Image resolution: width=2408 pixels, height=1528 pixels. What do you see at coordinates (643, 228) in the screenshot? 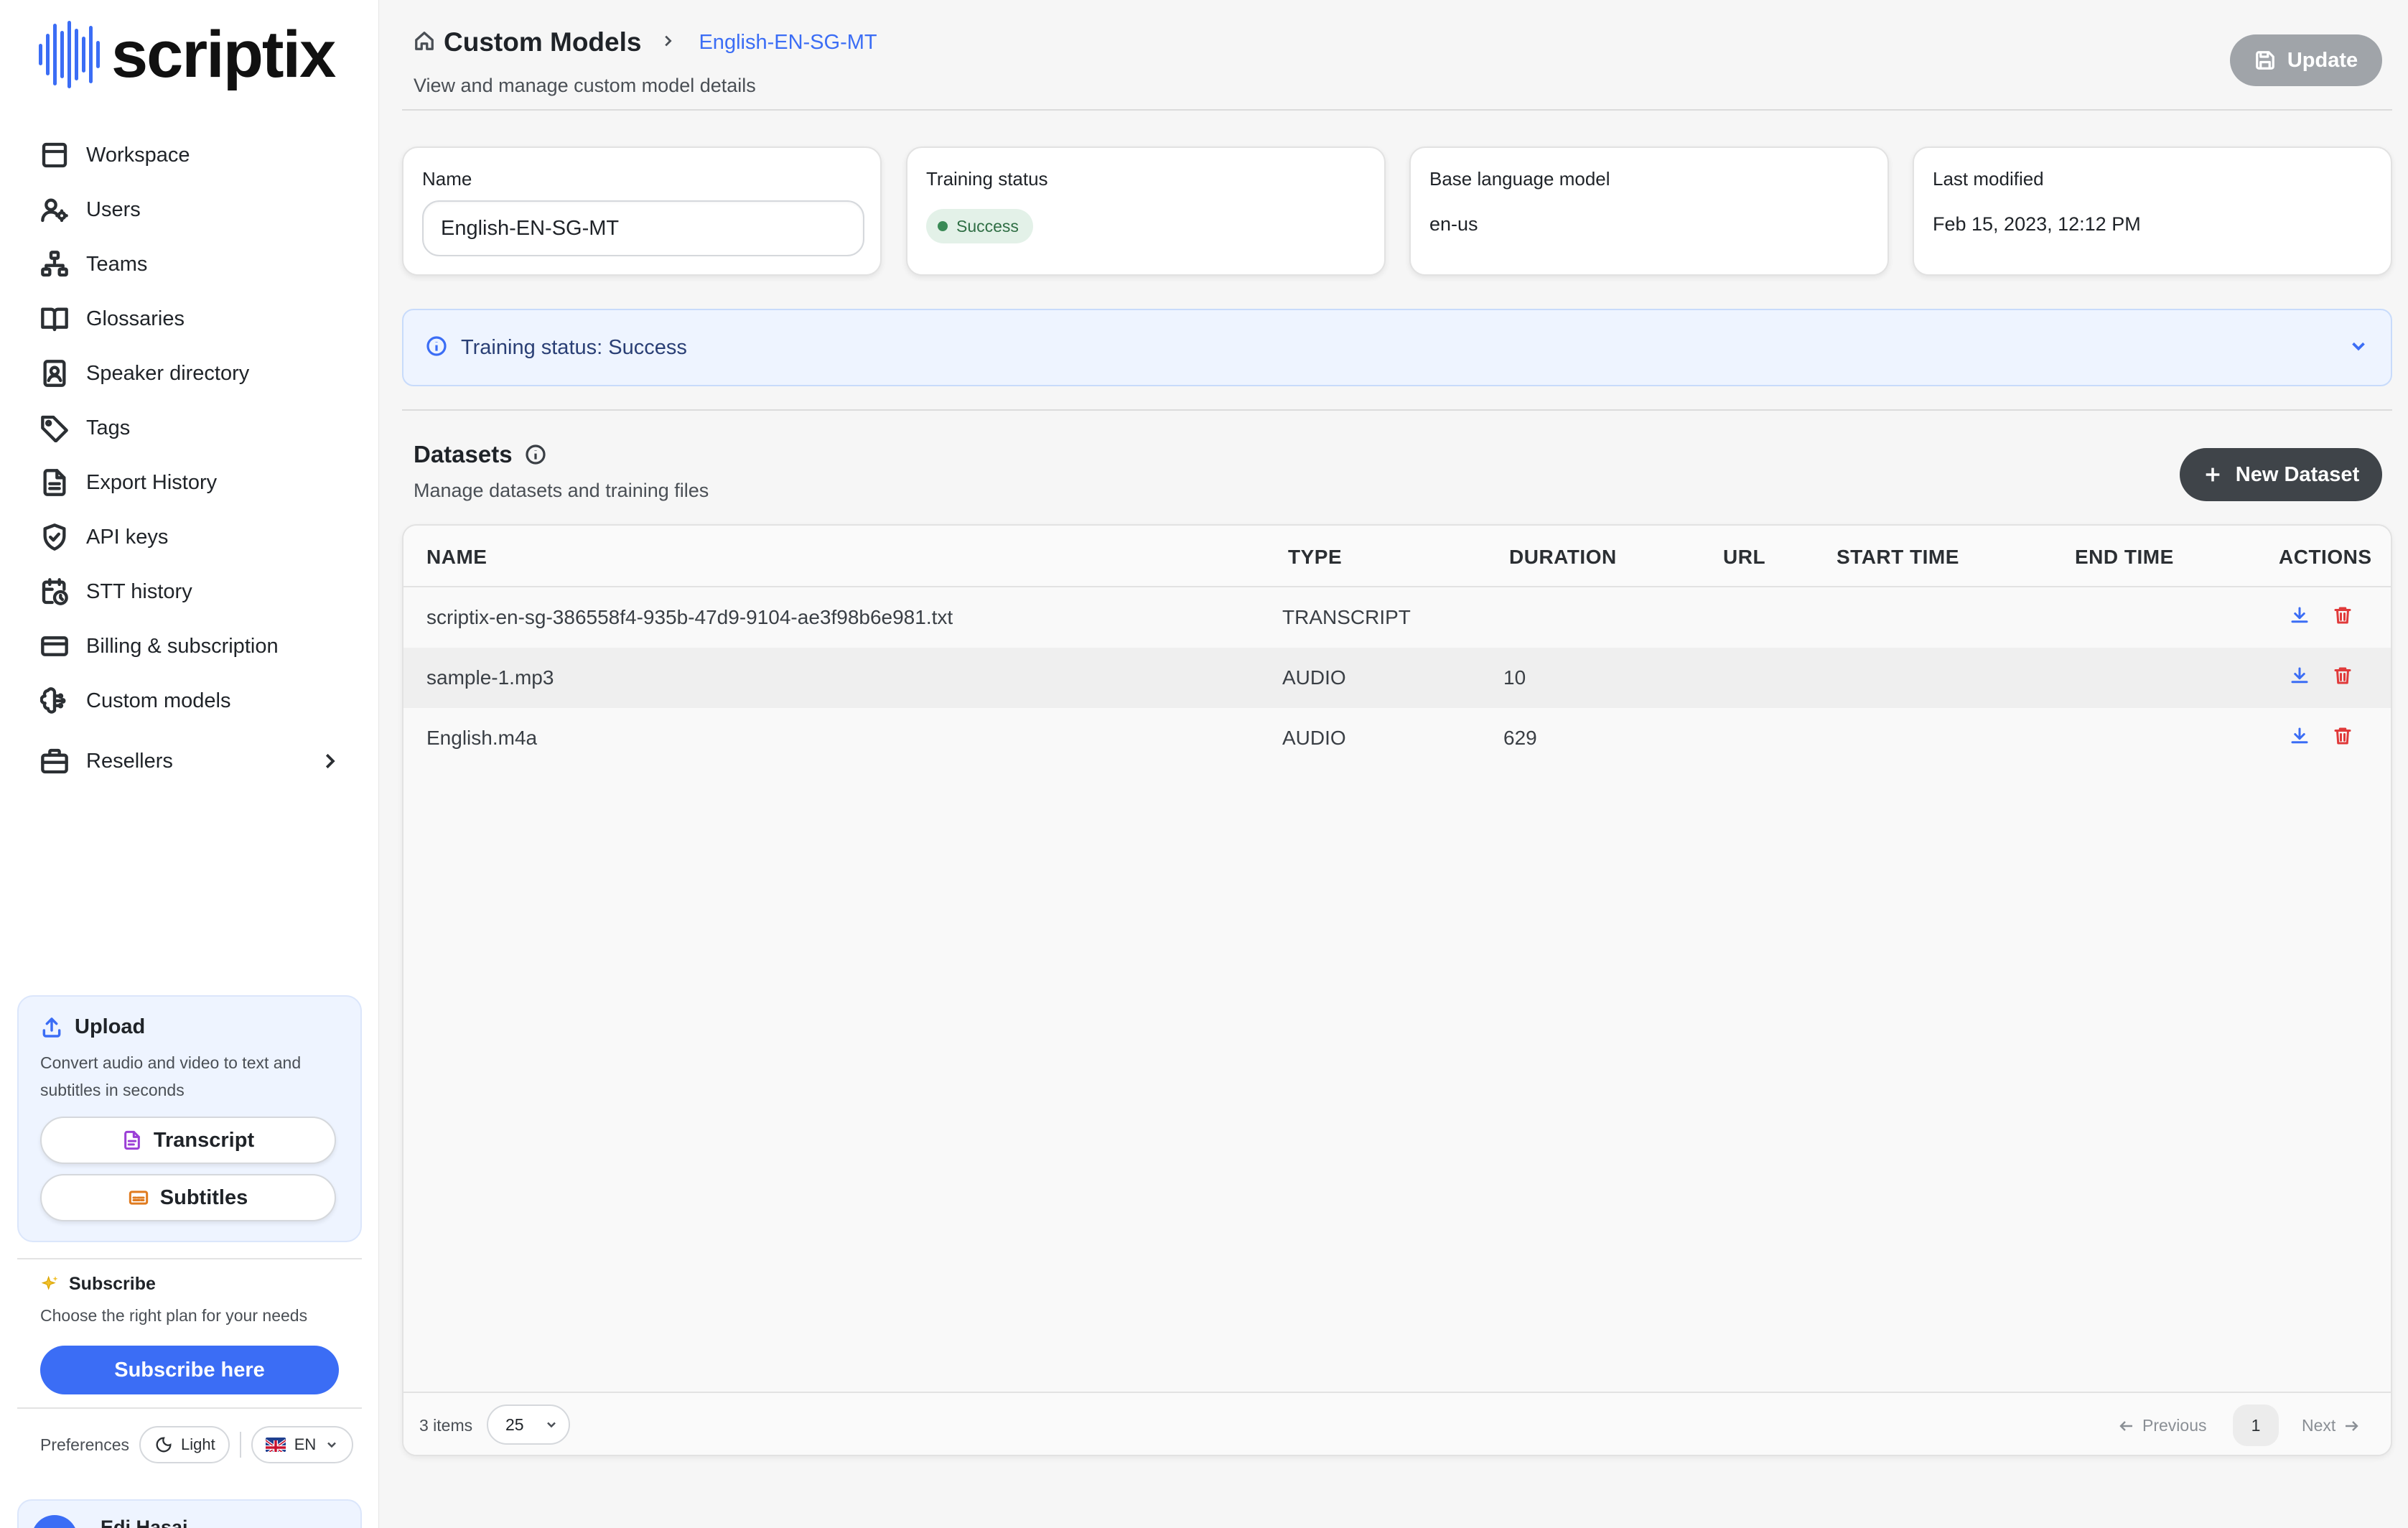
I see `name-input` at bounding box center [643, 228].